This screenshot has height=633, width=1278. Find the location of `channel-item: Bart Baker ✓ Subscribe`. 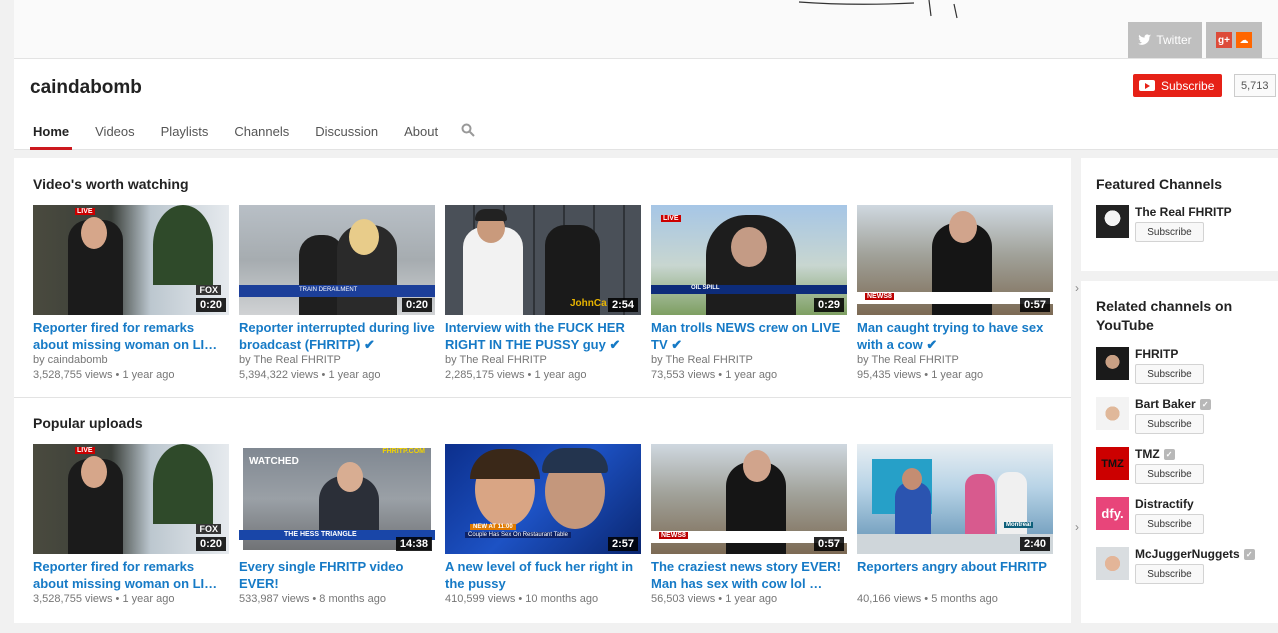

channel-item: Bart Baker ✓ Subscribe is located at coordinates (1153, 415).